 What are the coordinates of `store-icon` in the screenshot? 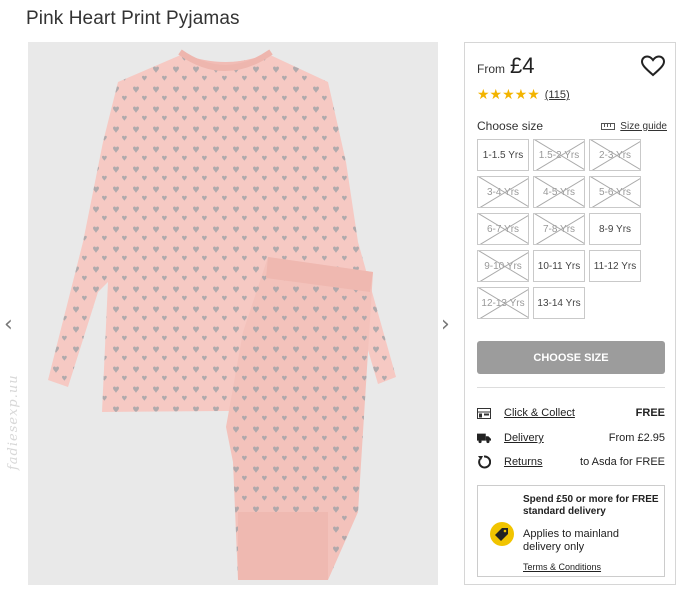 It's located at (484, 413).